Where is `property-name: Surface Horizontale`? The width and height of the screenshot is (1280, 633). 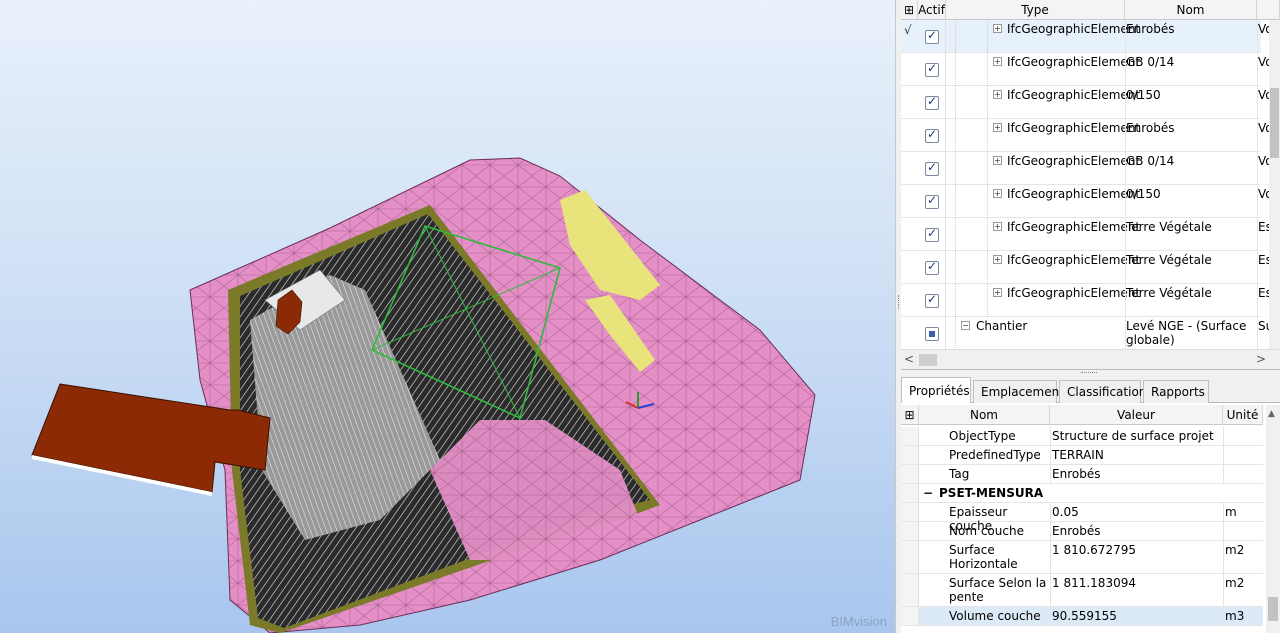 property-name: Surface Horizontale is located at coordinates (983, 557).